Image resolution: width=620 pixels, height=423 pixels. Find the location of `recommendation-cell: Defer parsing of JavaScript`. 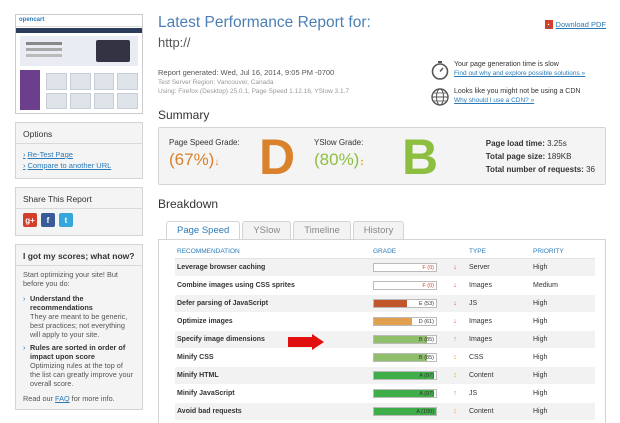

recommendation-cell: Defer parsing of JavaScript is located at coordinates (273, 303).